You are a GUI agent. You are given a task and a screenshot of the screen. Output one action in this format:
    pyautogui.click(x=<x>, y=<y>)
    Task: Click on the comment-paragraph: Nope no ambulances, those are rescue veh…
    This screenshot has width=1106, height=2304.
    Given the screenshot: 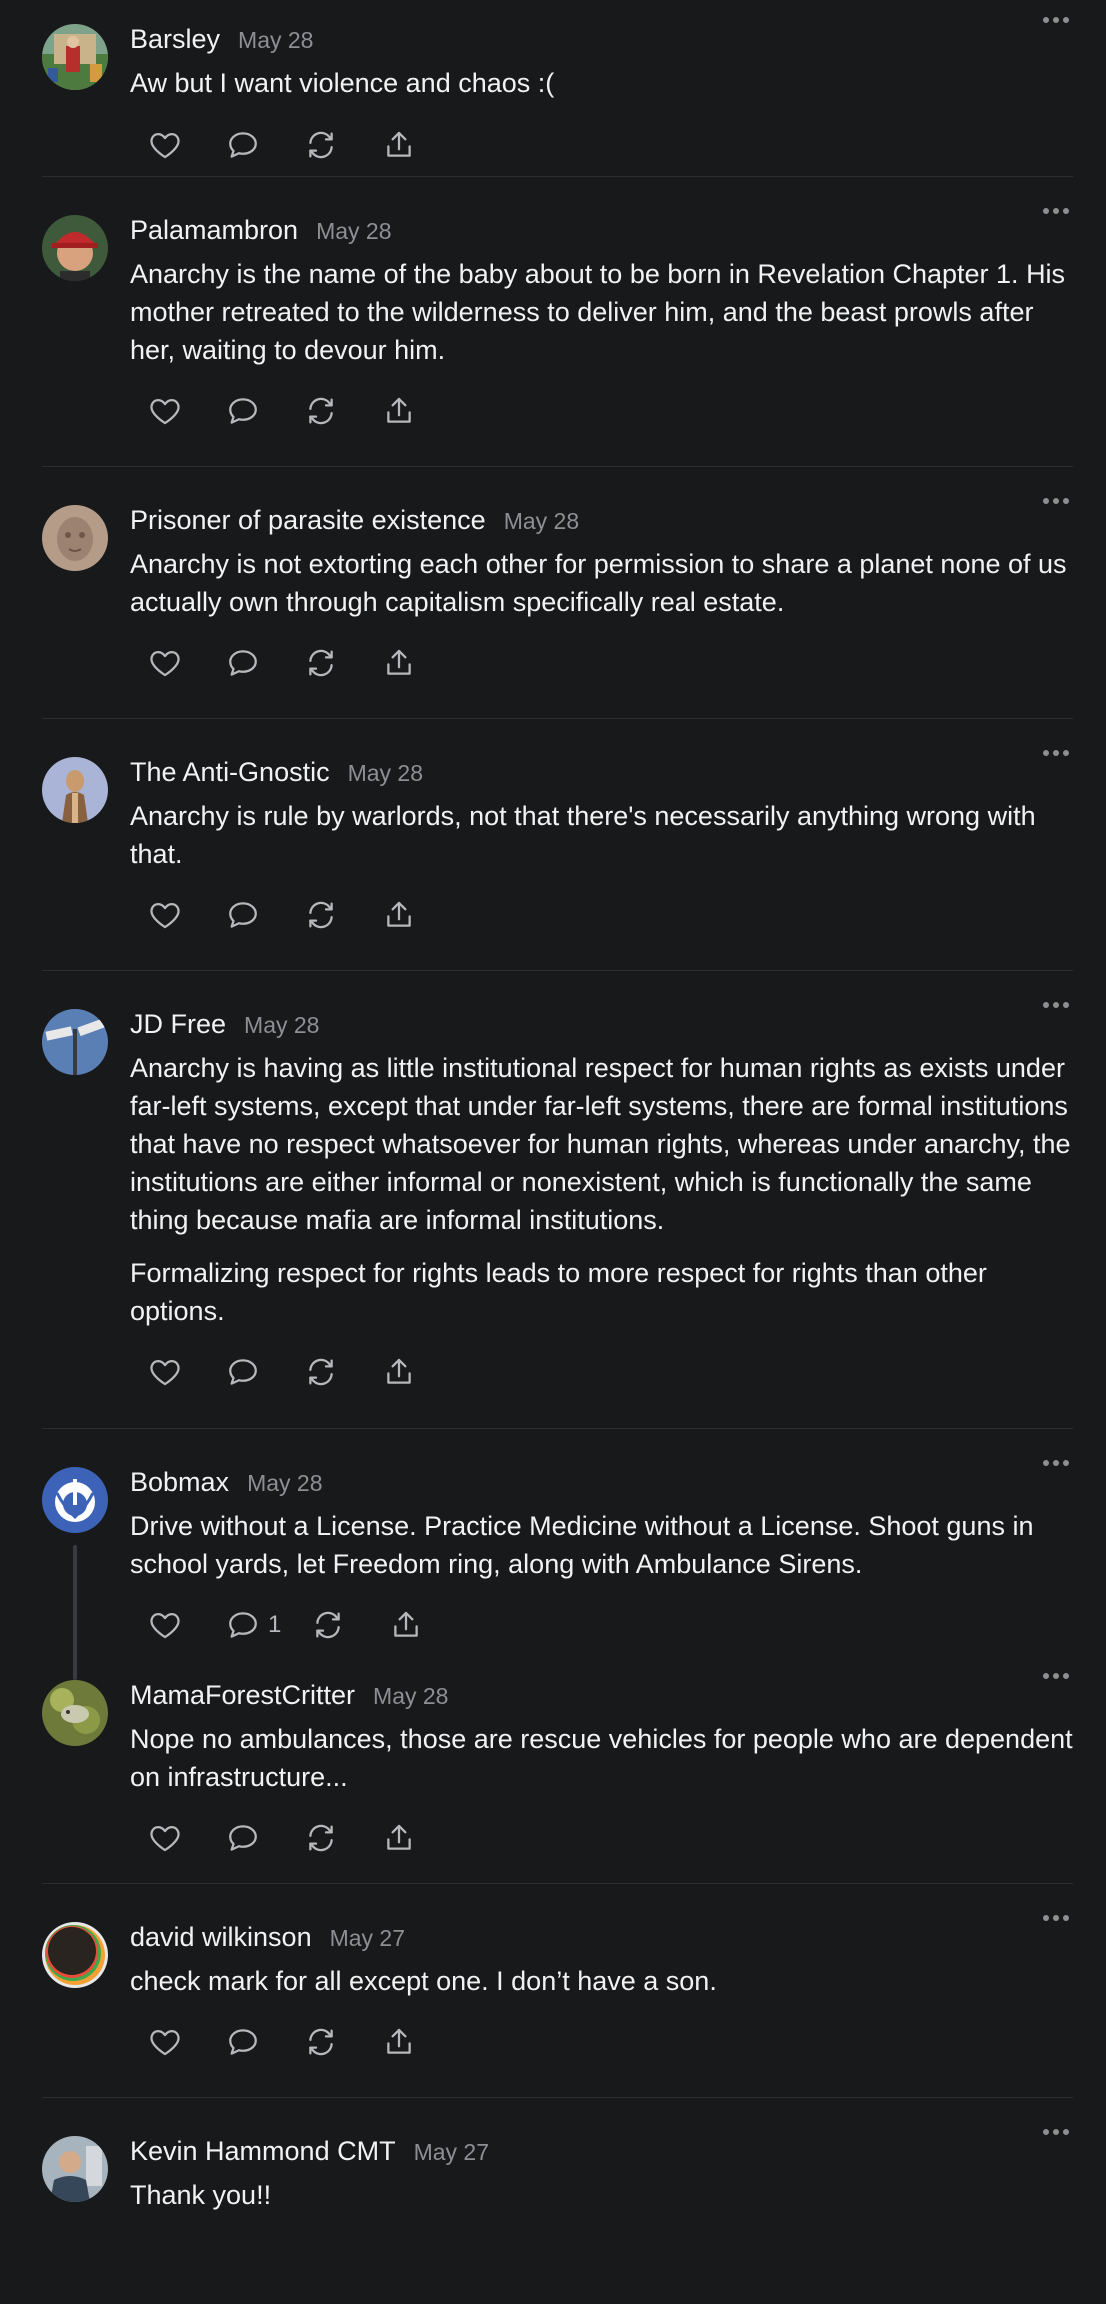 What is the action you would take?
    pyautogui.click(x=601, y=1758)
    